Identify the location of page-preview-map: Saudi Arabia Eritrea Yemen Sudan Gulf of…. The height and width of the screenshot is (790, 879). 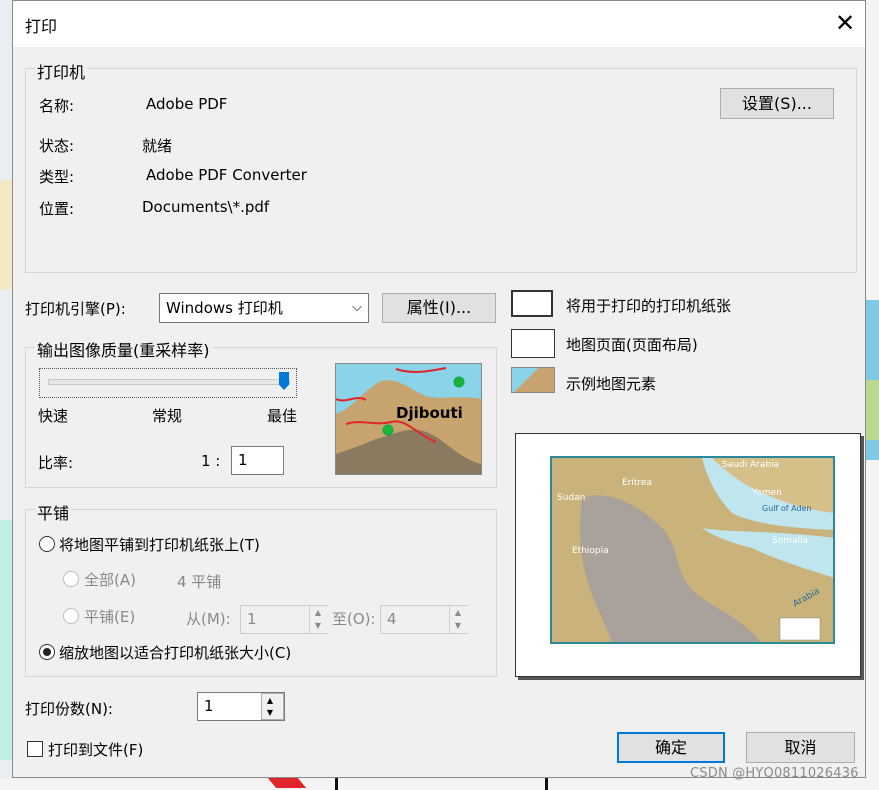
(692, 550).